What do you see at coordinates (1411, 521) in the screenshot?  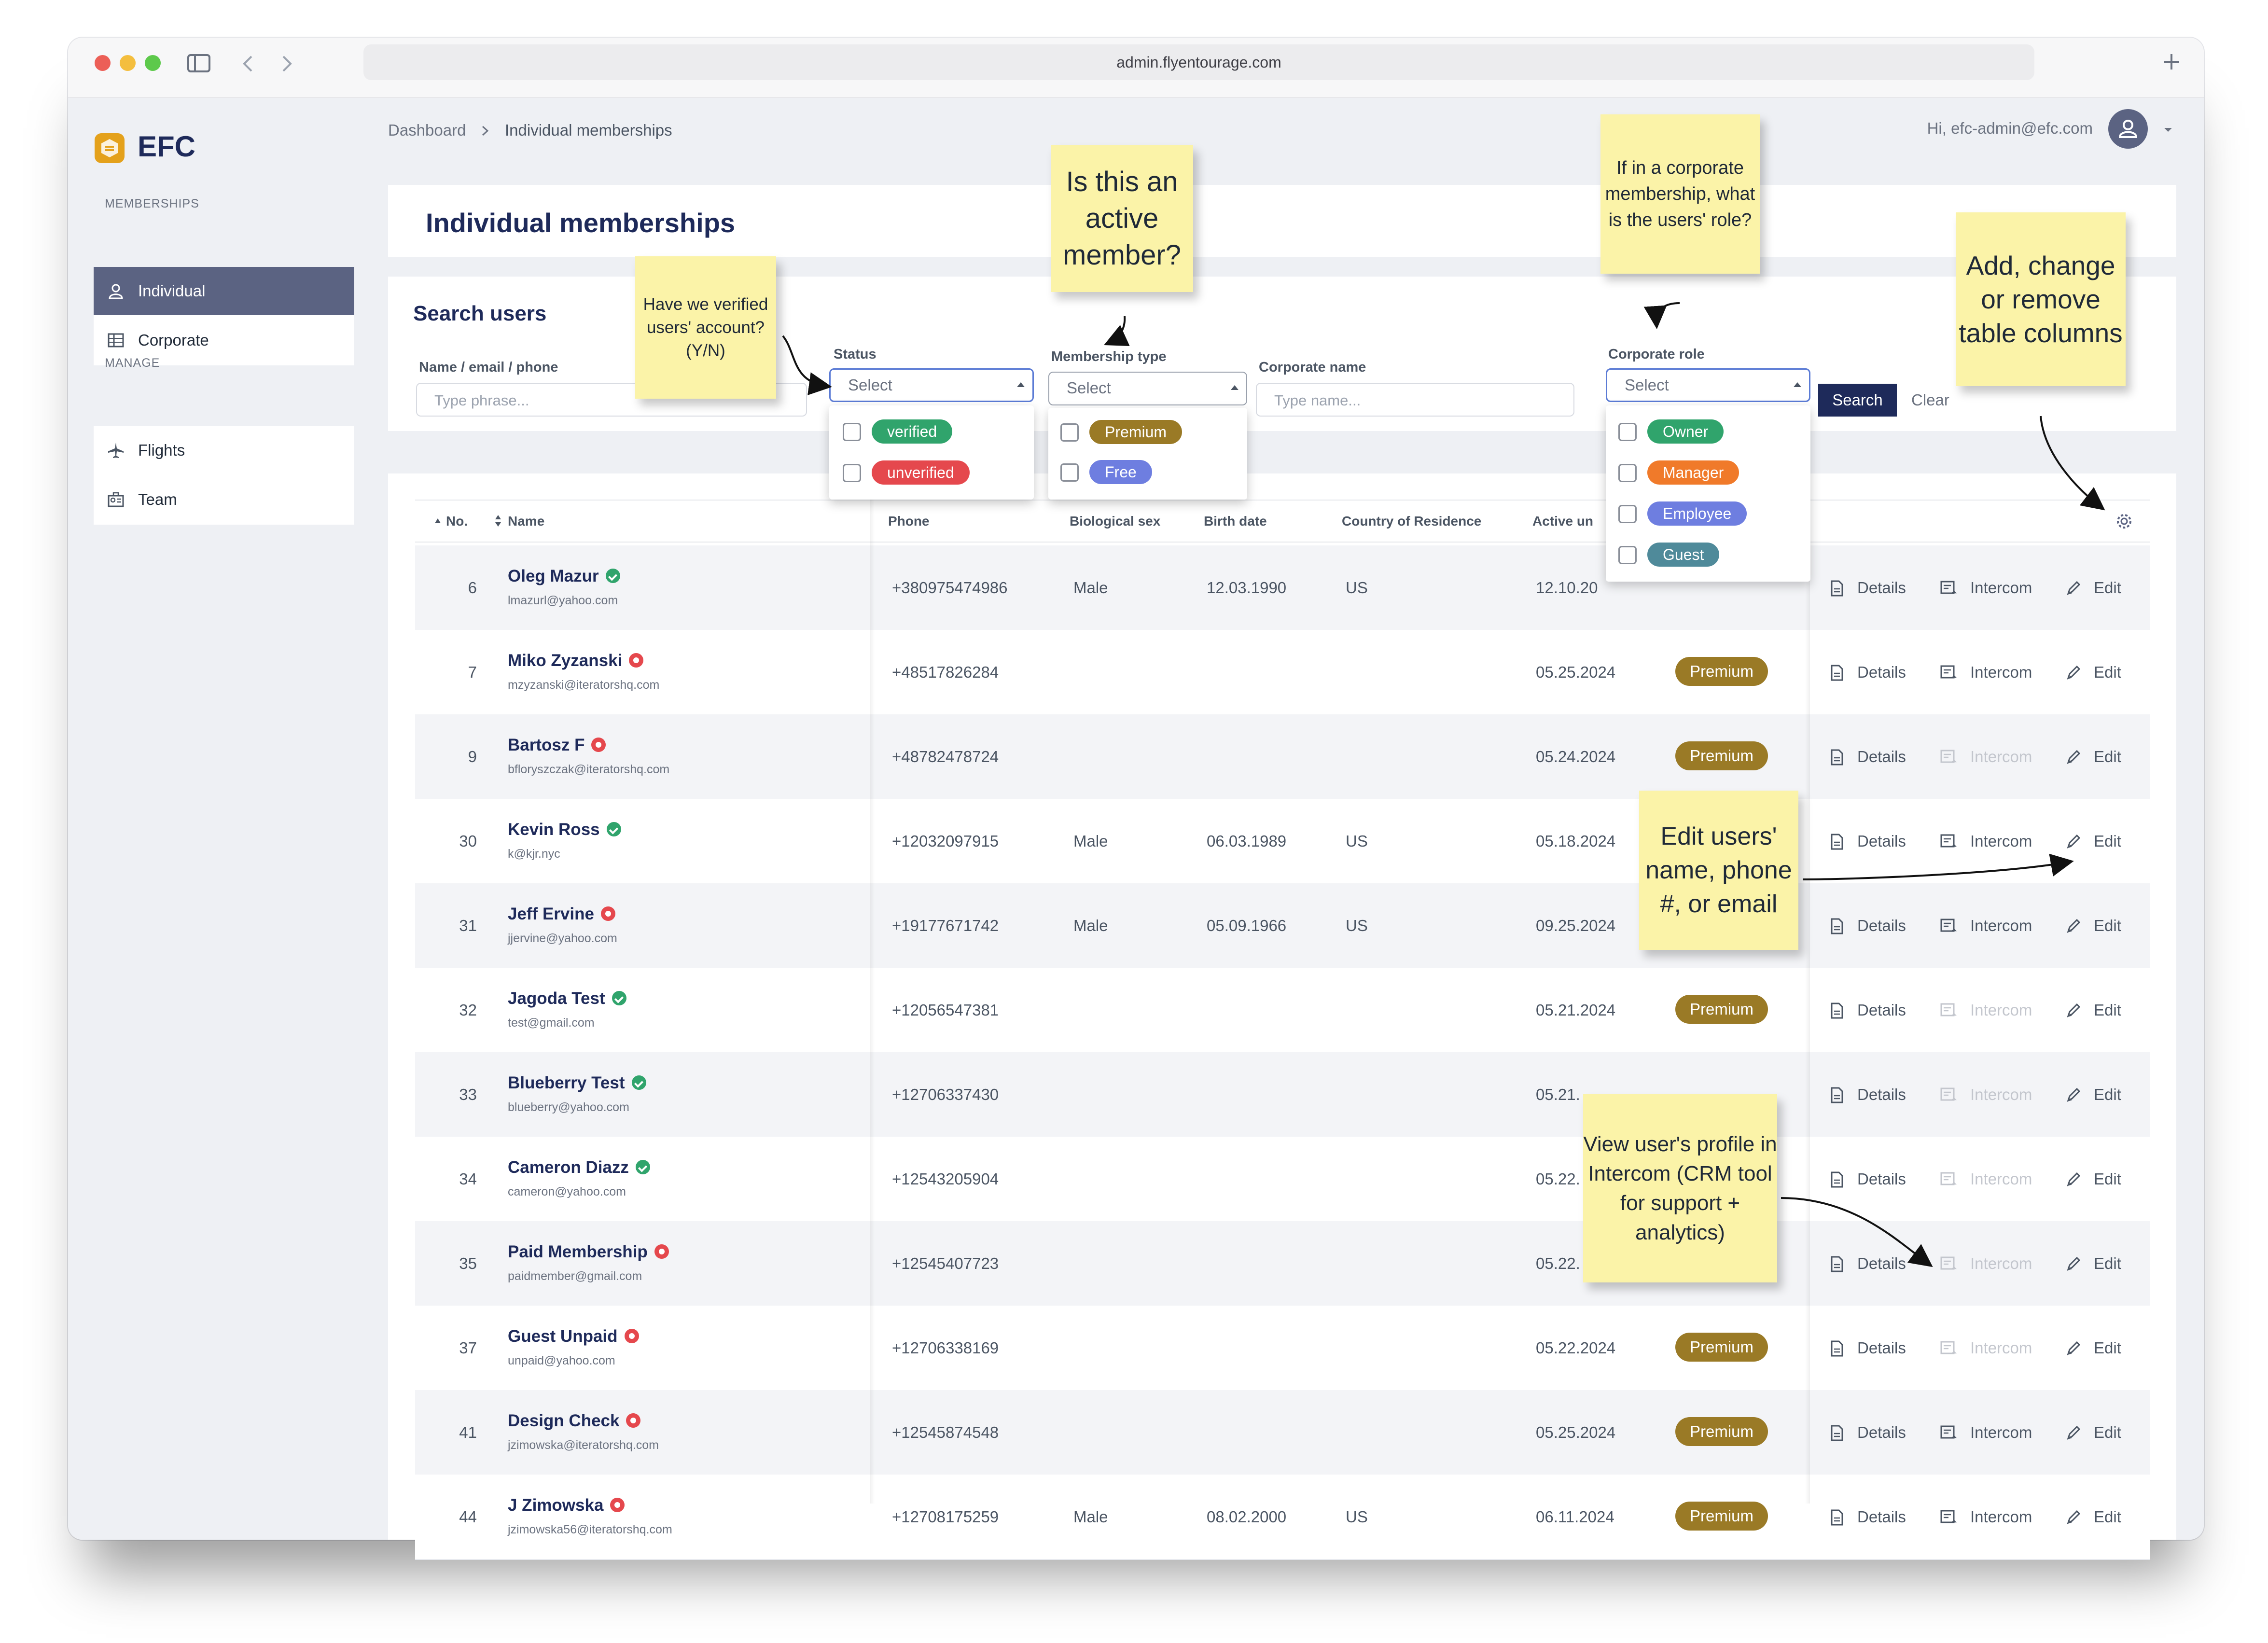 I see `column-header-country: Country of Residence` at bounding box center [1411, 521].